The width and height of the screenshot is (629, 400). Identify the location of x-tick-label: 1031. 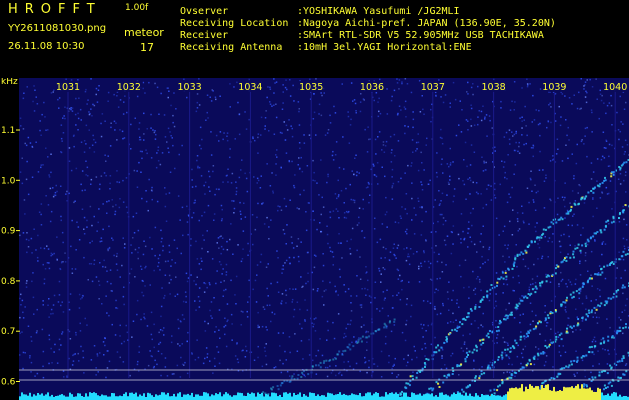
(68, 87).